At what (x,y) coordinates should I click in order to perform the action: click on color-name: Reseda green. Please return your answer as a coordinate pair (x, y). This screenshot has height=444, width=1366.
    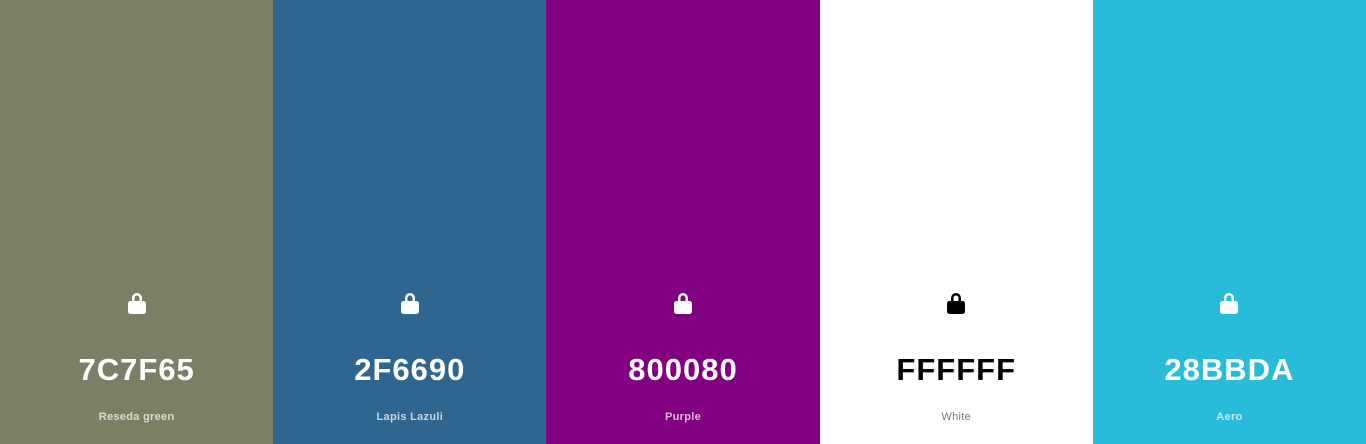
    Looking at the image, I should click on (136, 417).